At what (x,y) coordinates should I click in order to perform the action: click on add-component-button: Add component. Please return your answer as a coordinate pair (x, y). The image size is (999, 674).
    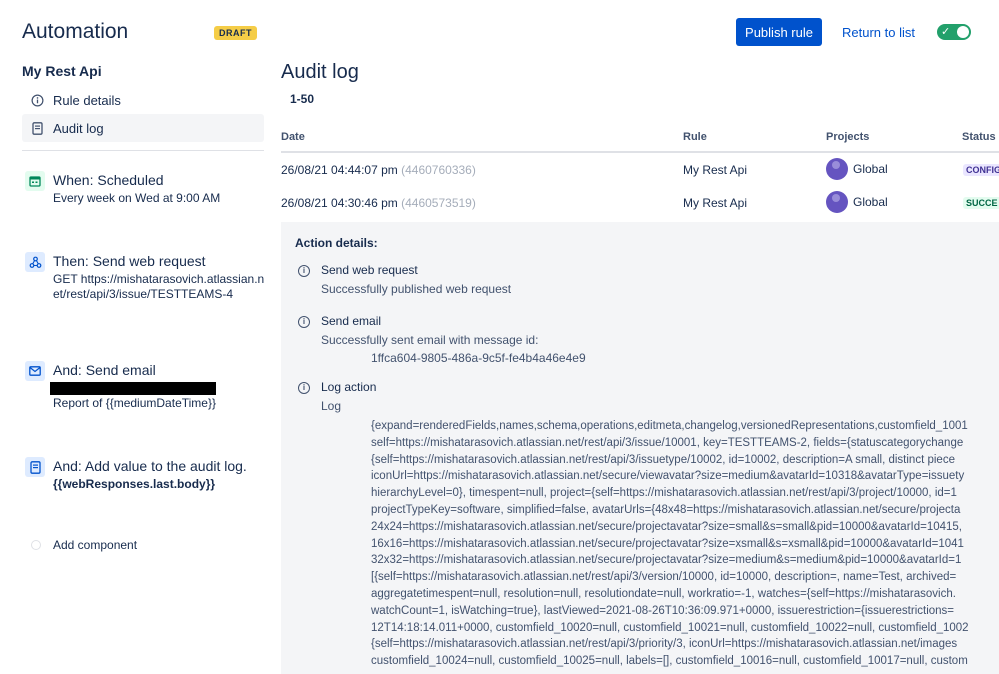
    Looking at the image, I should click on (79, 545).